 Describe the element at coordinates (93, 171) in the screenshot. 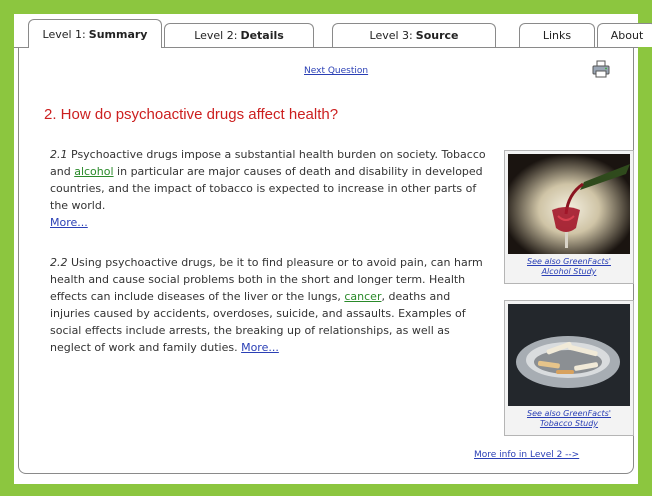

I see `glossary-link-alcohol: alcohol` at that location.